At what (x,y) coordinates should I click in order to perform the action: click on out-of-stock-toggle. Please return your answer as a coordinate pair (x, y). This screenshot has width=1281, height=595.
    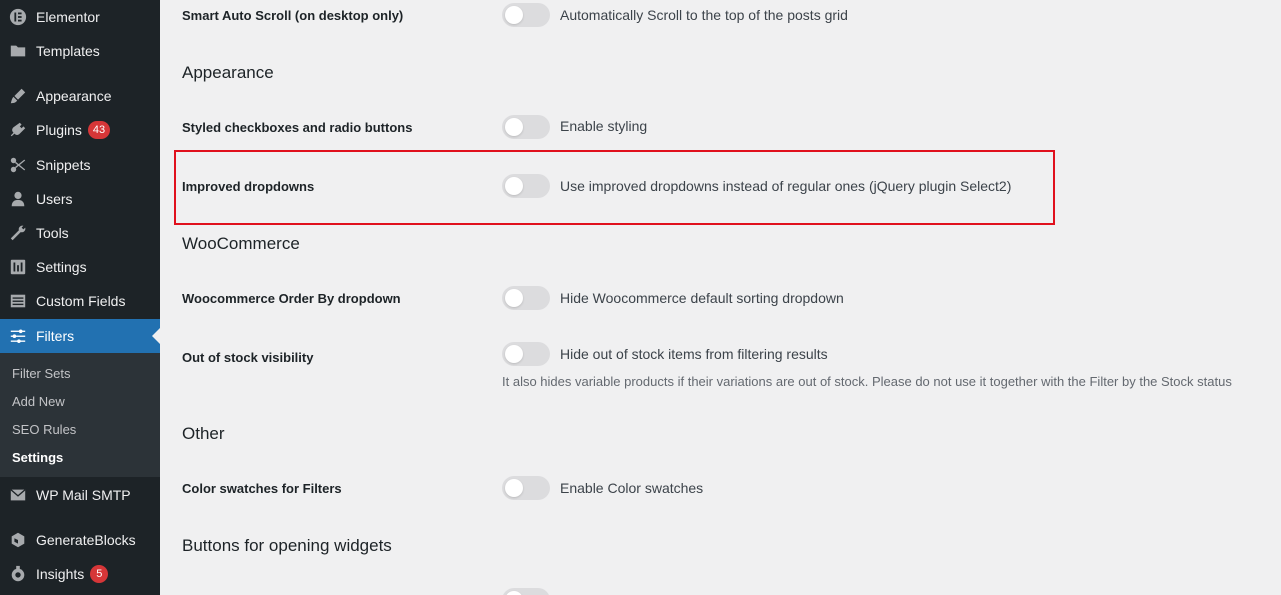
    Looking at the image, I should click on (526, 354).